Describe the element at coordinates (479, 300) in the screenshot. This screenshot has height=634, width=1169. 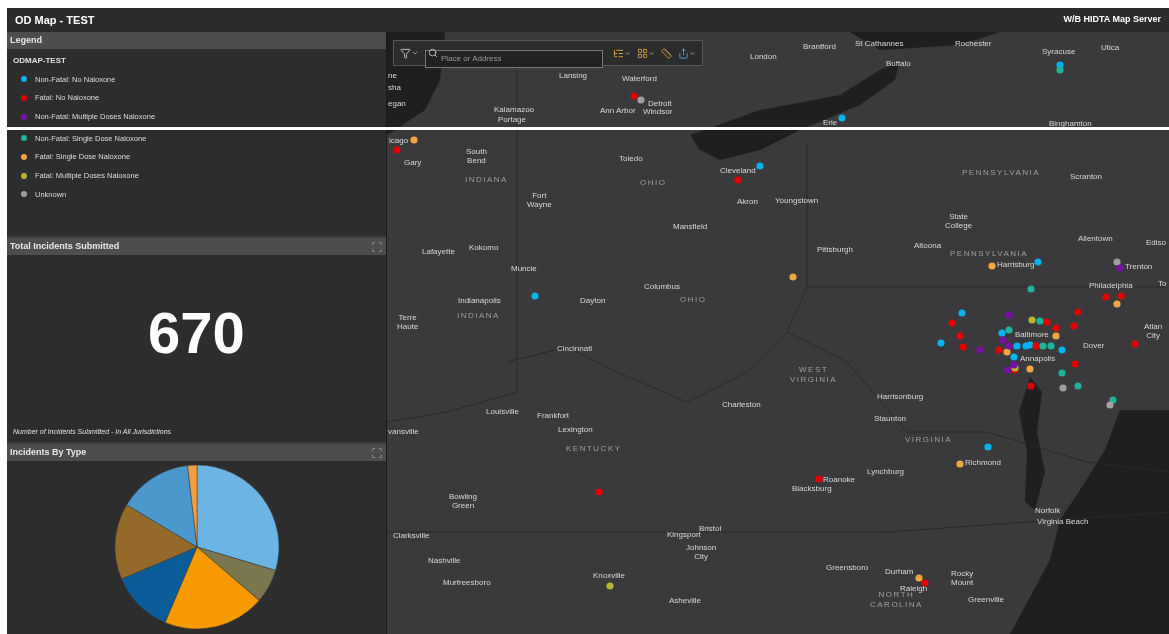
I see `city-label: Indianapolis` at that location.